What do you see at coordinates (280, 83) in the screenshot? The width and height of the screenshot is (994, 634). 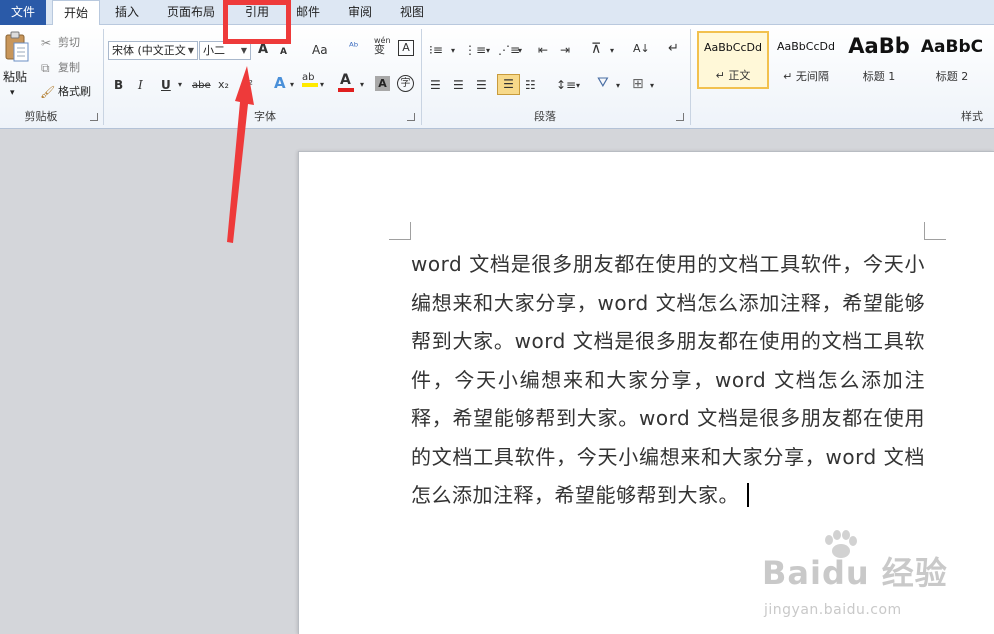 I see `text-effects-icon: A` at bounding box center [280, 83].